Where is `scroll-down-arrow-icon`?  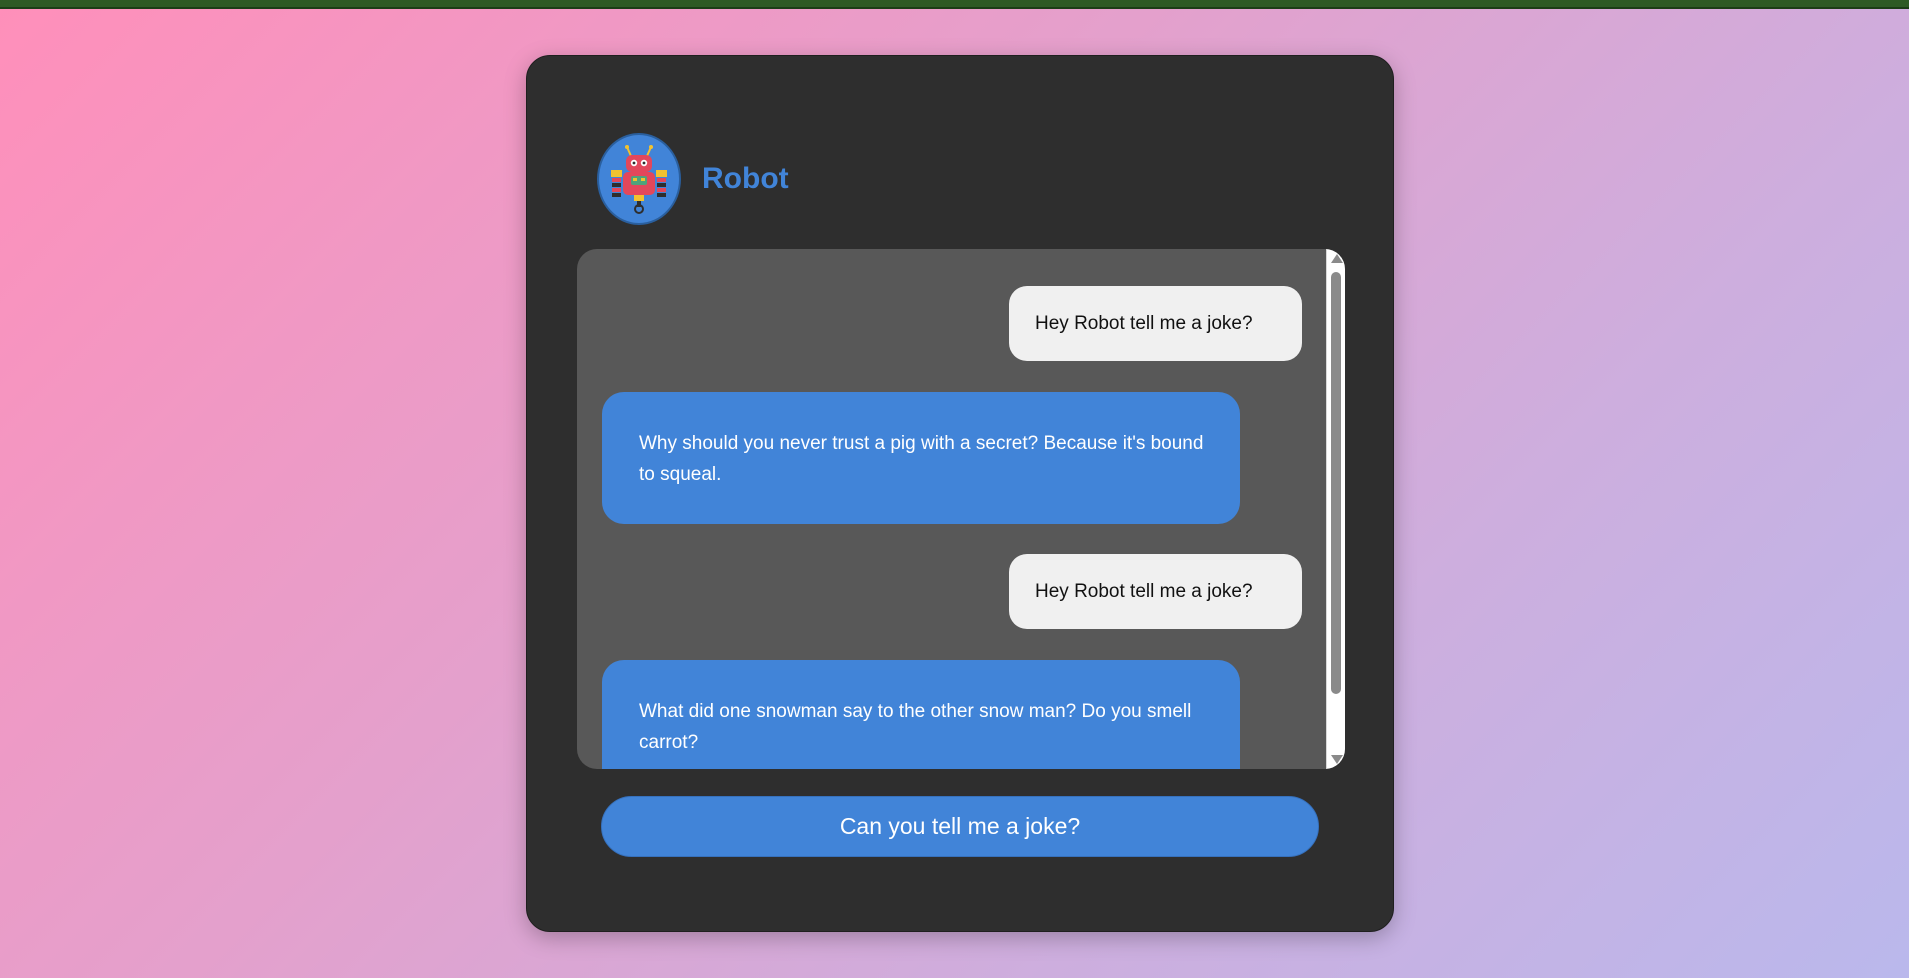
scroll-down-arrow-icon is located at coordinates (1337, 759).